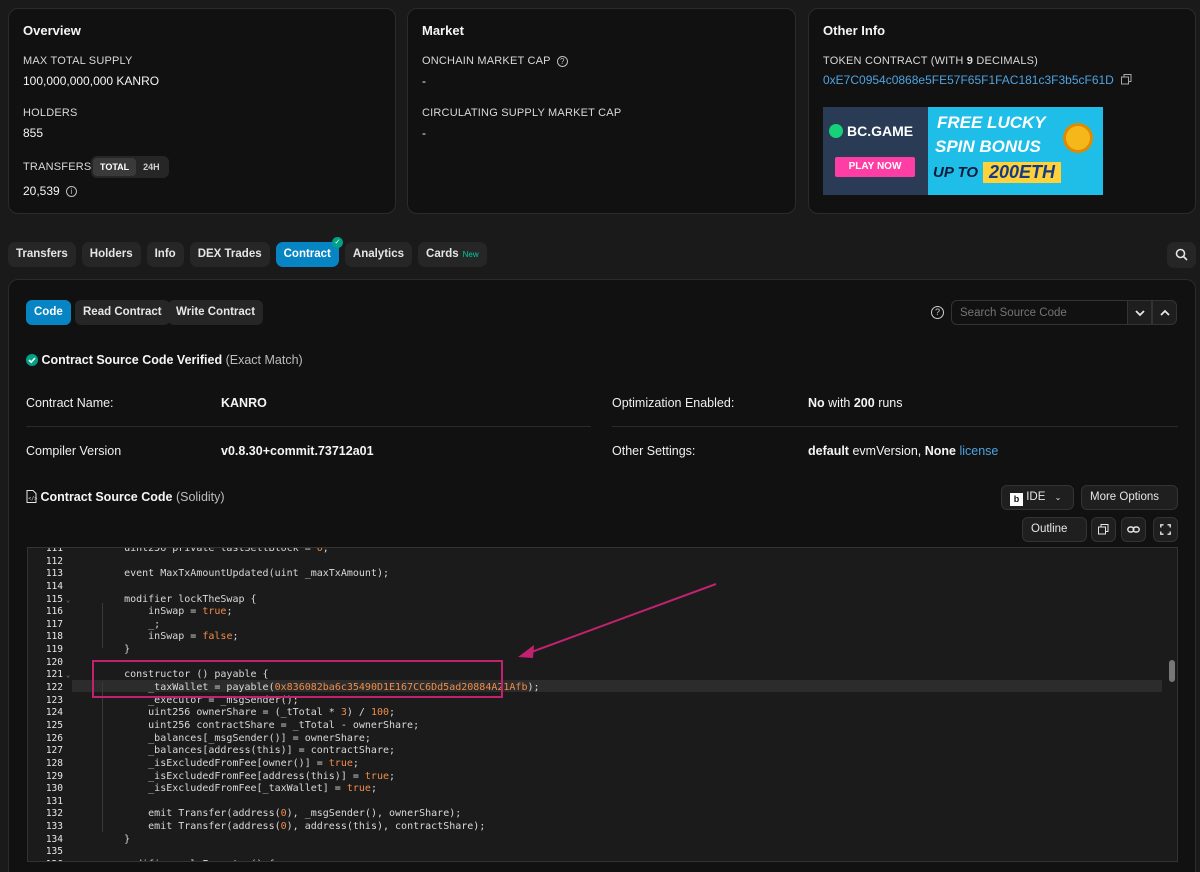  What do you see at coordinates (70, 403) in the screenshot?
I see `contract-name-label: Contract Name:` at bounding box center [70, 403].